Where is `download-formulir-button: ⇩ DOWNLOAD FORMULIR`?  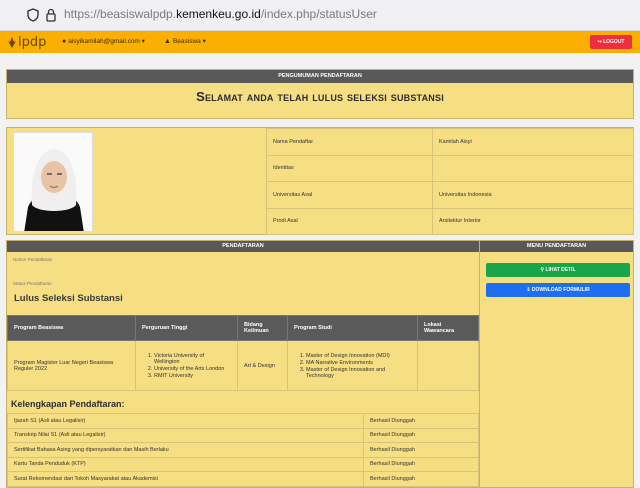
download-formulir-button: ⇩ DOWNLOAD FORMULIR is located at coordinates (558, 290).